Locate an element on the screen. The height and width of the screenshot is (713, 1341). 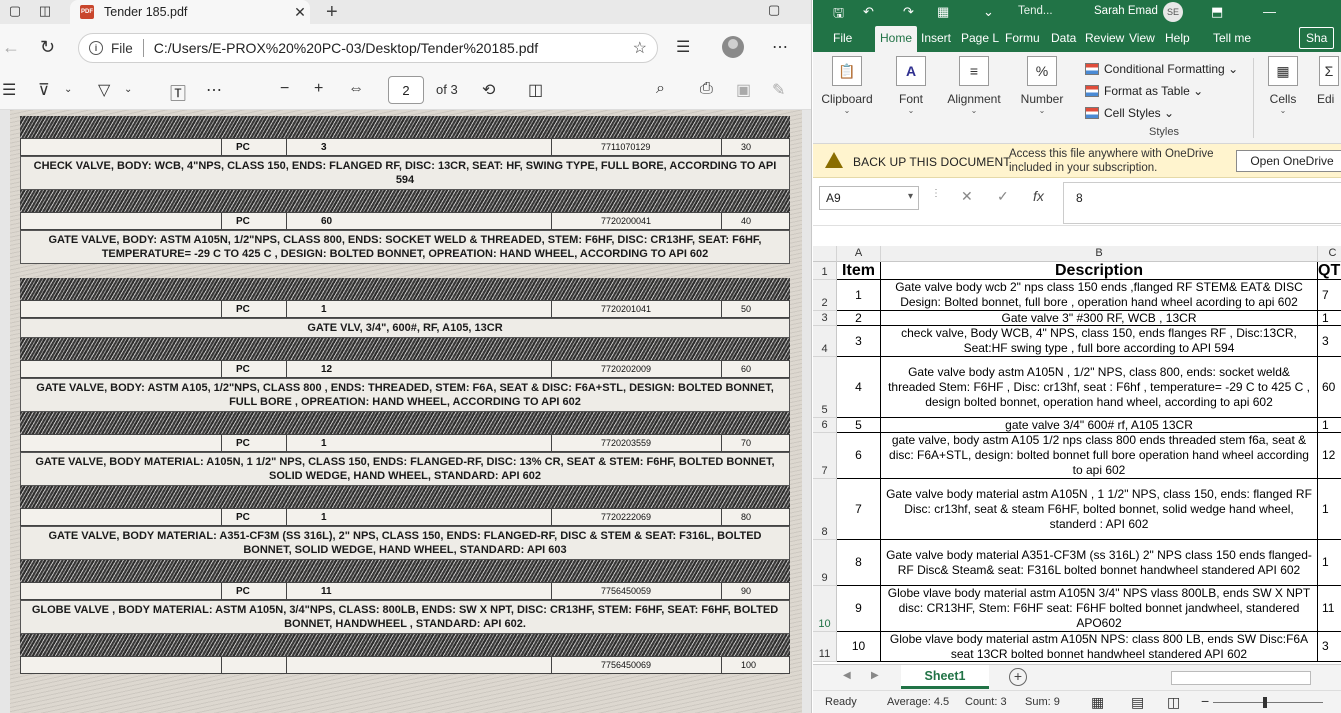
borders-icon: ▦ is located at coordinates (943, 12).